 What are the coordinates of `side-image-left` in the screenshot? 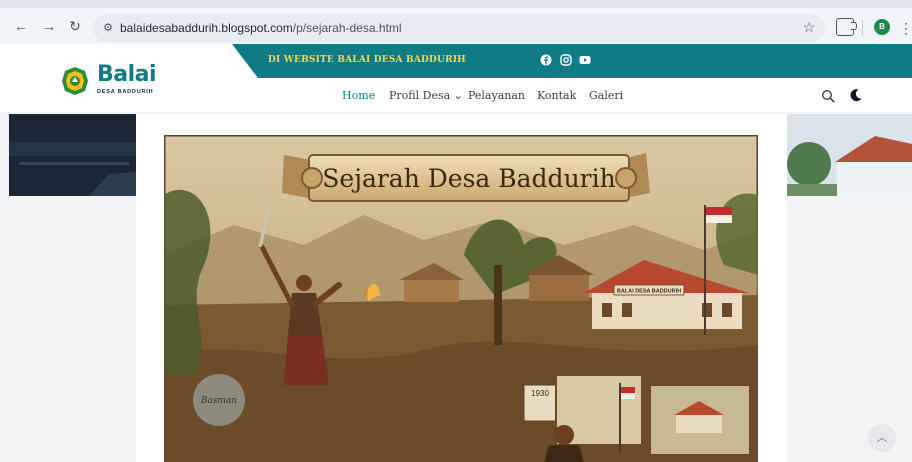 It's located at (72, 155).